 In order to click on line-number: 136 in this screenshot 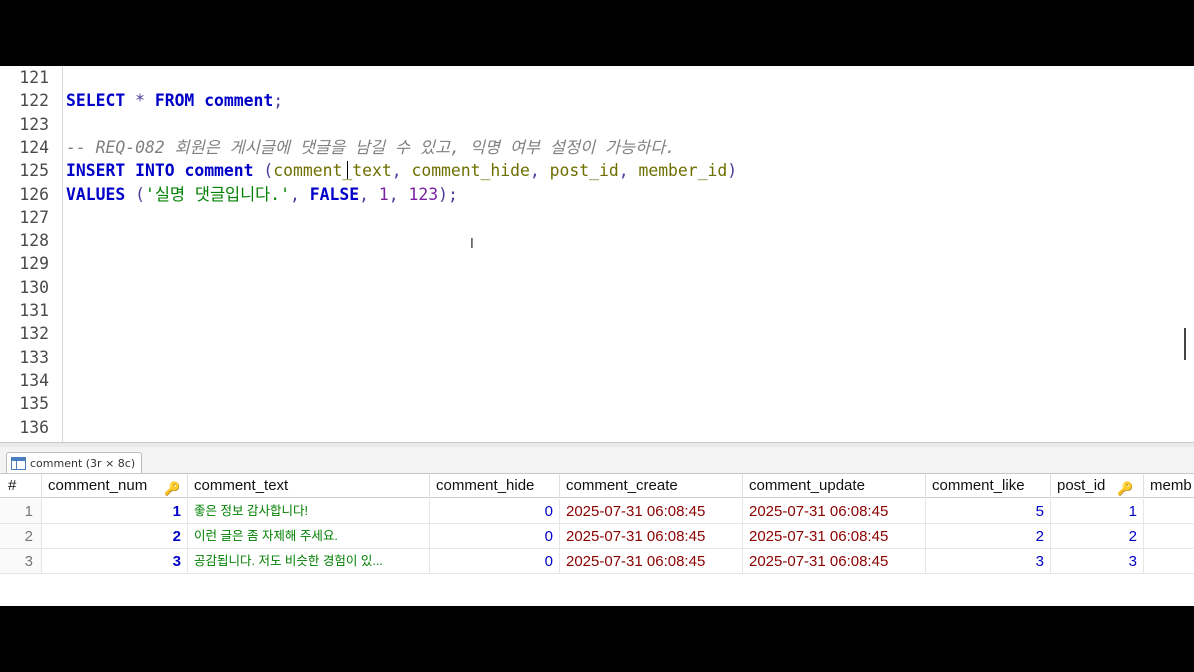, I will do `click(34, 427)`.